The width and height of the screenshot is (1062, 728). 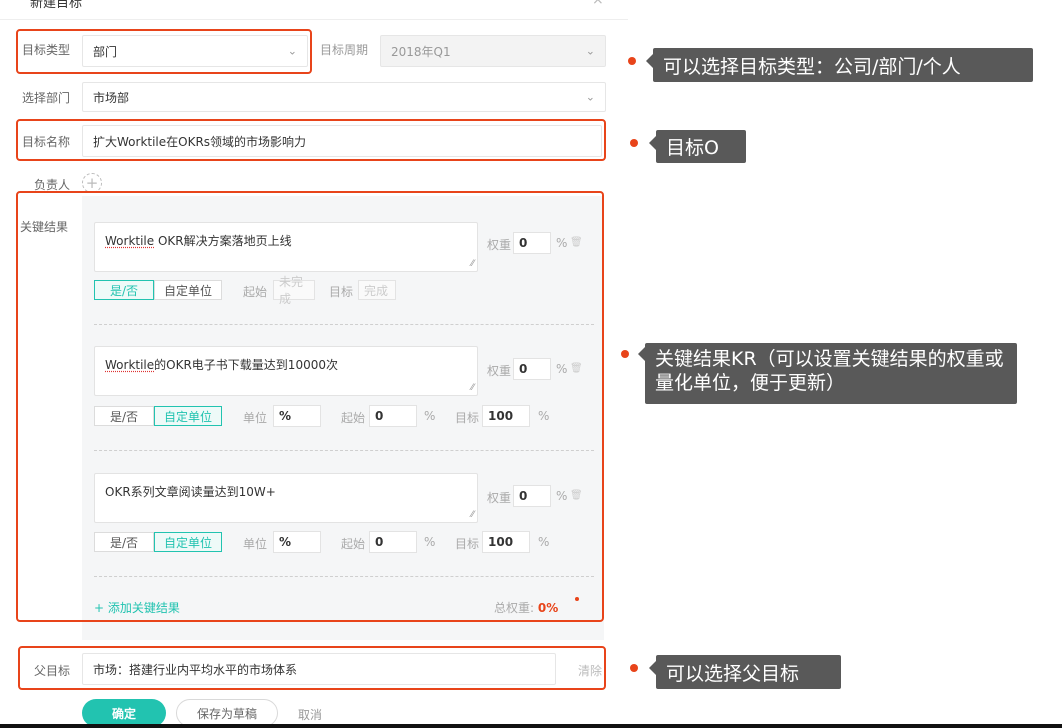 I want to click on cycle-label: 目标周期, so click(x=344, y=50).